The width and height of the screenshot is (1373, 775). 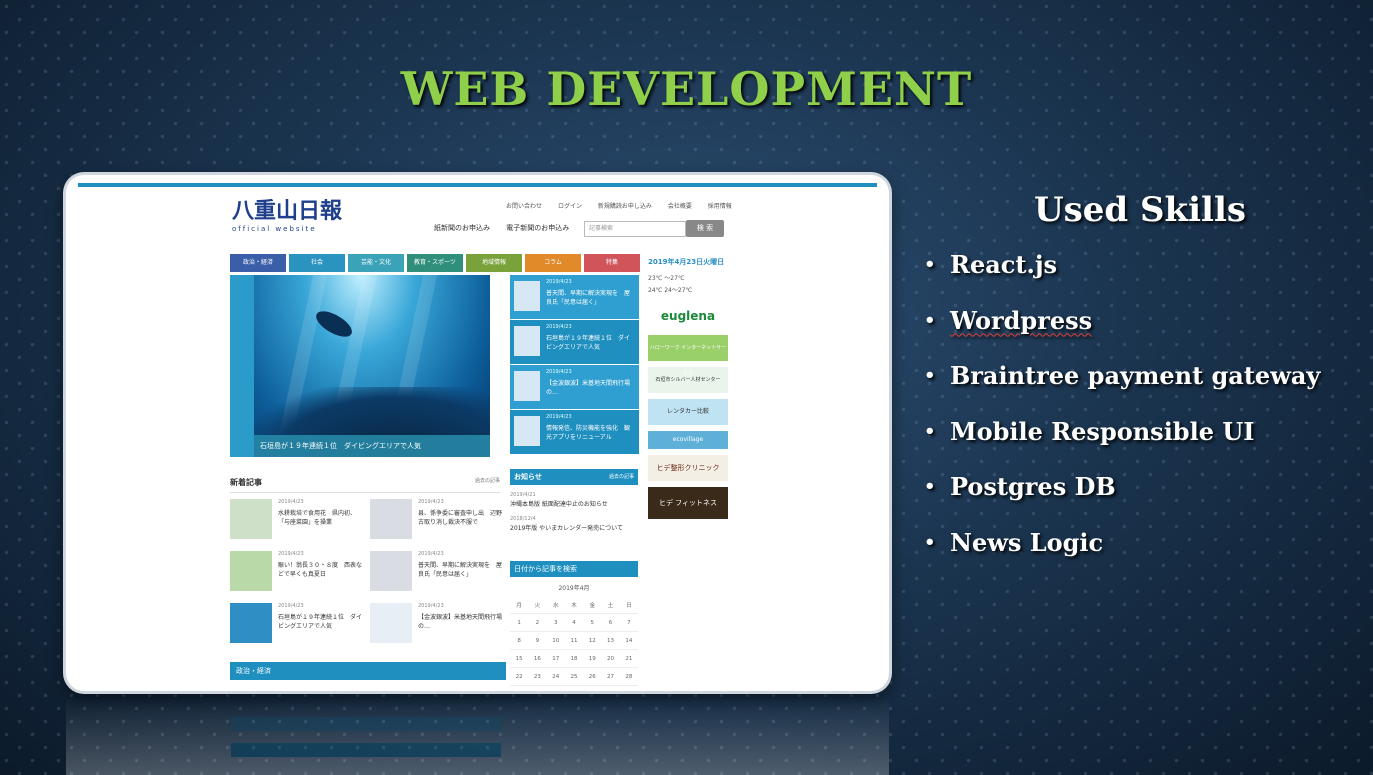 I want to click on featured-item: 2019/4/23 石垣島が１９年連続１位 ダイビングエリアで人気, so click(x=574, y=342).